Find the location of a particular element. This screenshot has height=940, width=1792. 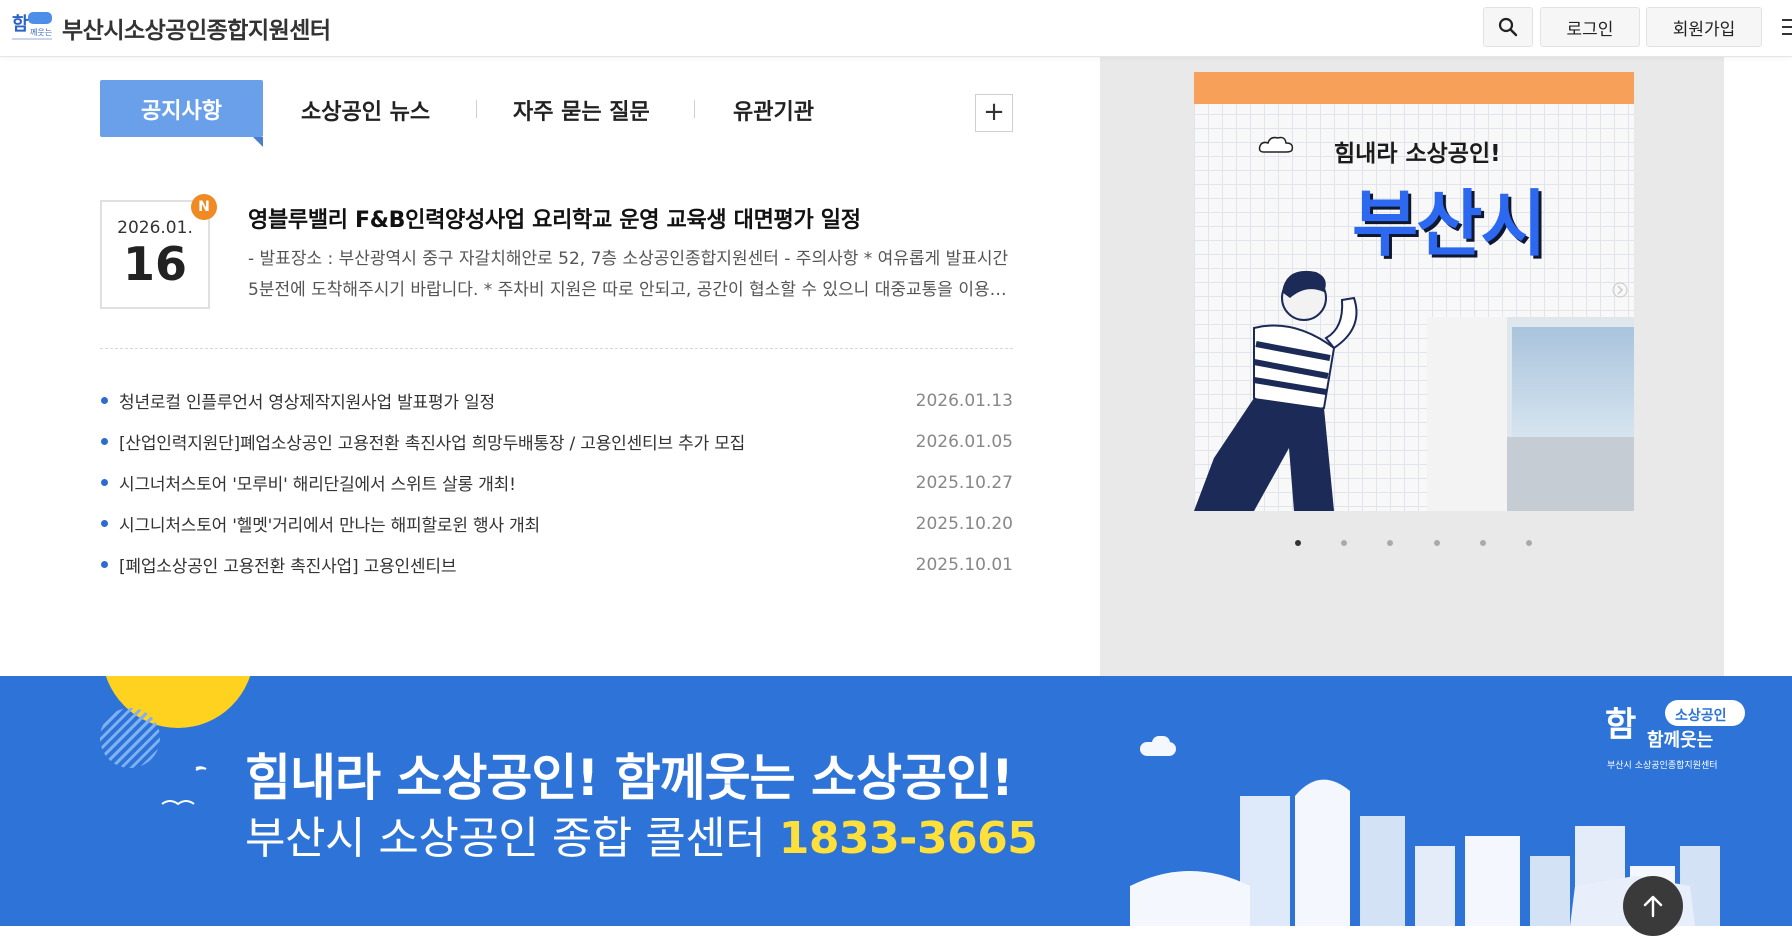

svg-text: 께웃는 is located at coordinates (41, 32).